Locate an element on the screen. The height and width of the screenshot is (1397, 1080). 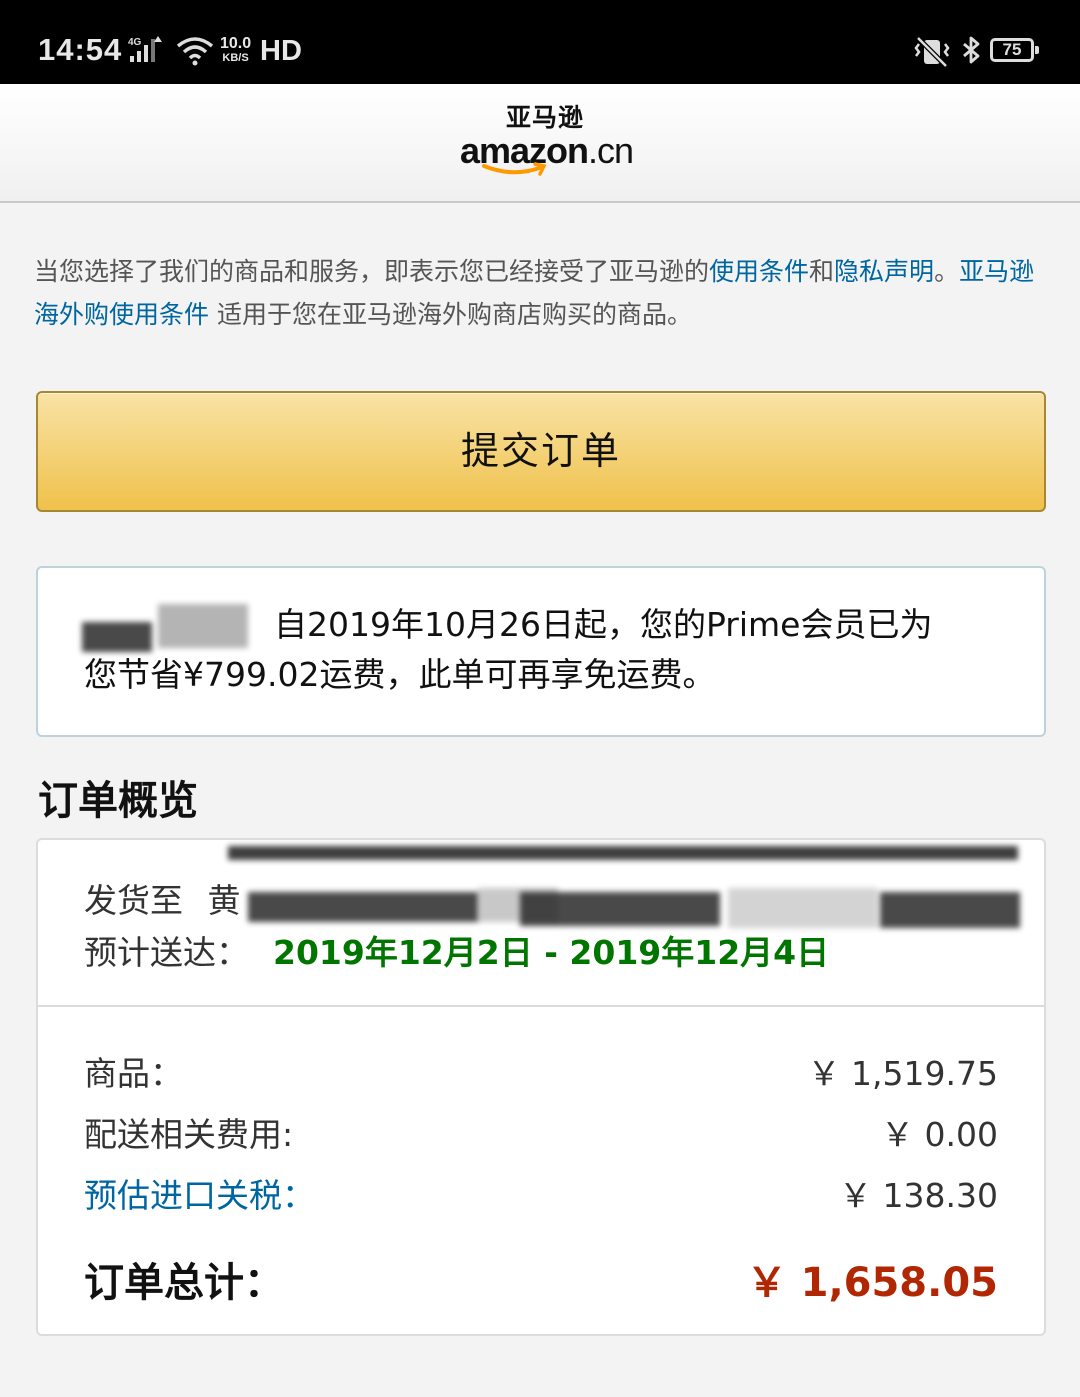
import-duty-value: ￥ 138.30 is located at coordinates (918, 1195).